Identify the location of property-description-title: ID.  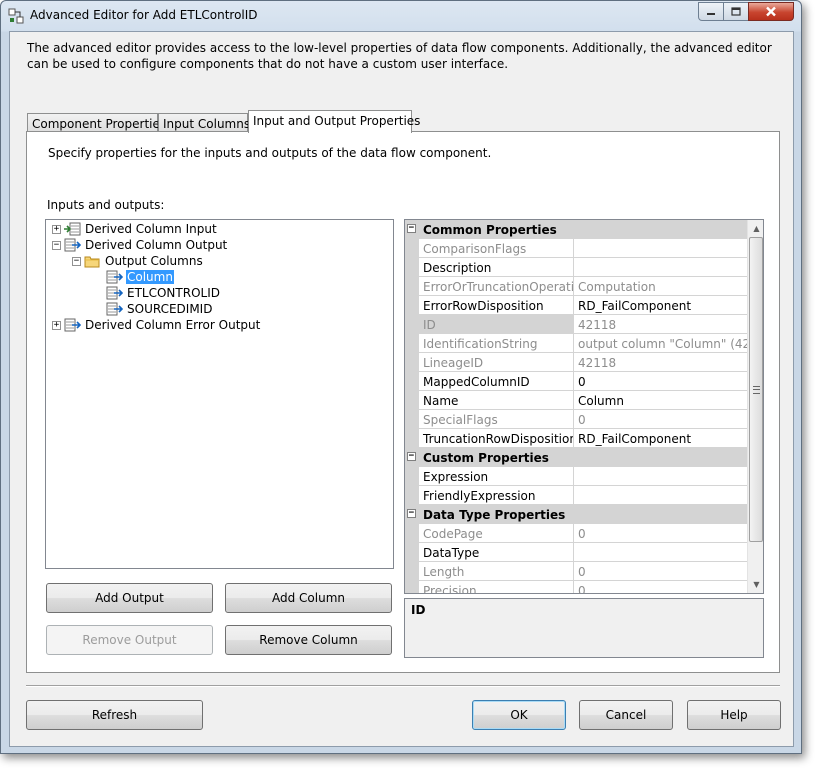
(418, 610).